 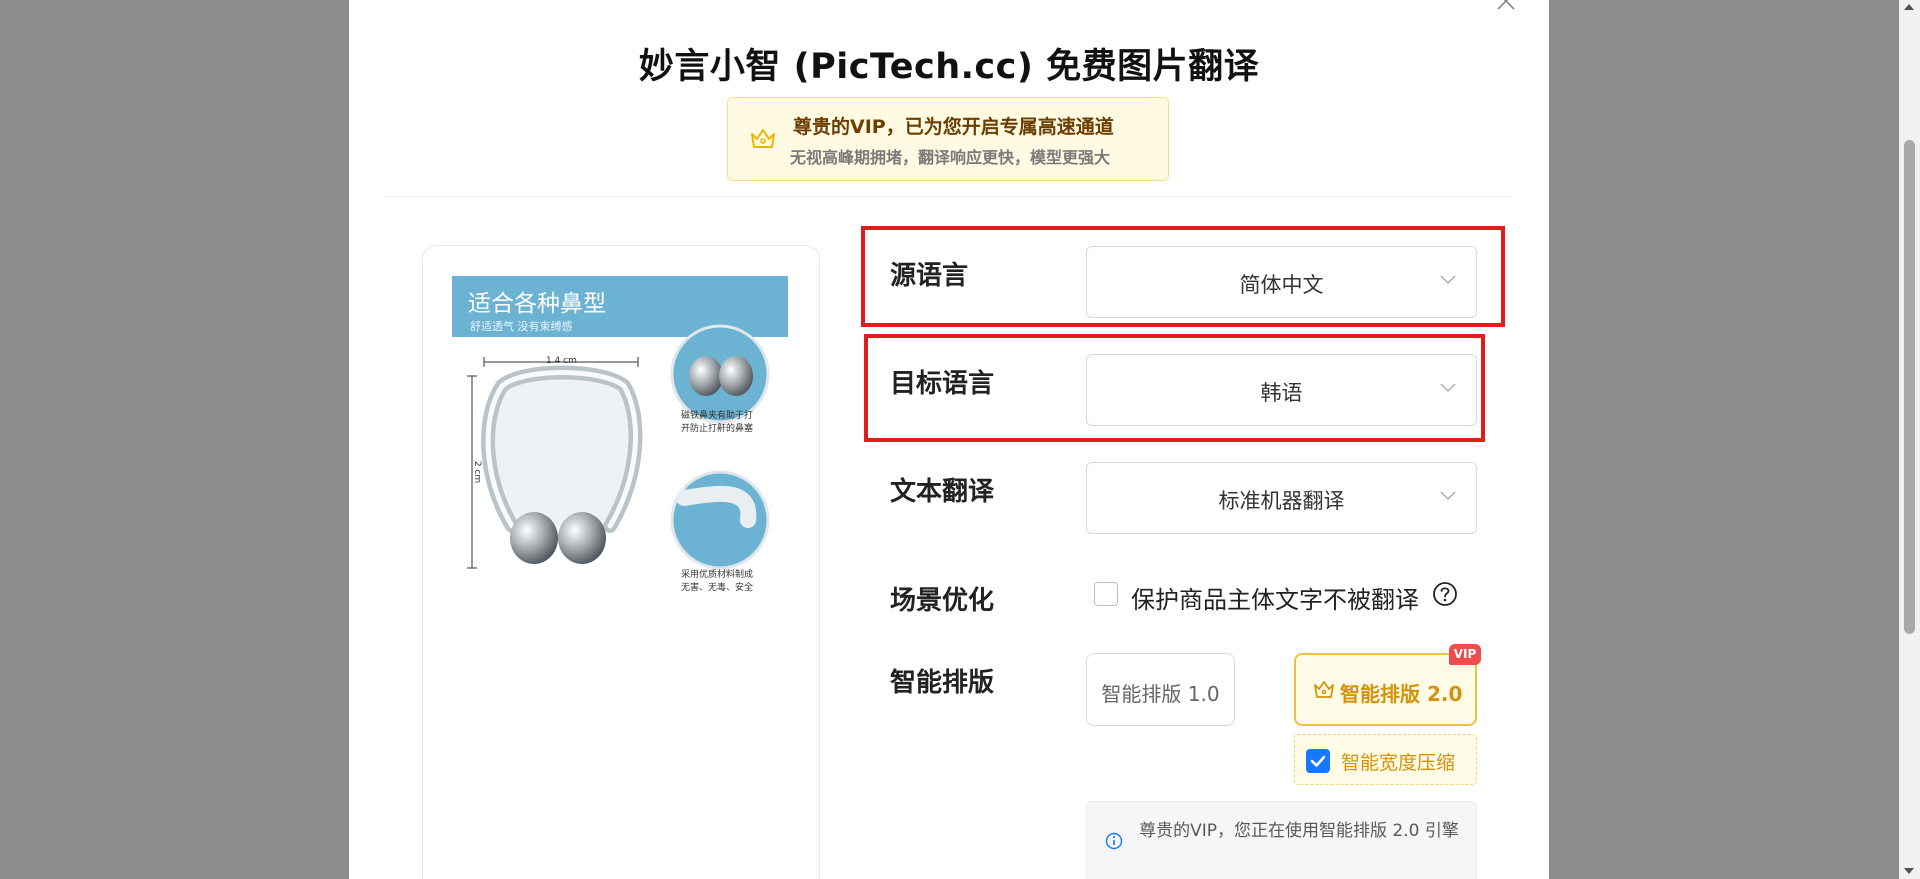 What do you see at coordinates (1114, 841) in the screenshot?
I see `info-icon` at bounding box center [1114, 841].